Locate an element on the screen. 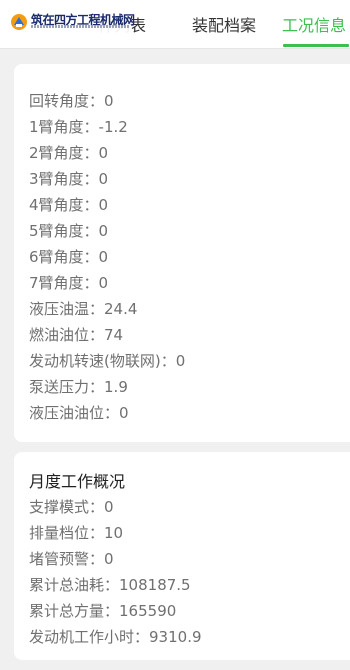 This screenshot has height=670, width=350. displacement-gear-row: 排量档位：10 is located at coordinates (76, 533).